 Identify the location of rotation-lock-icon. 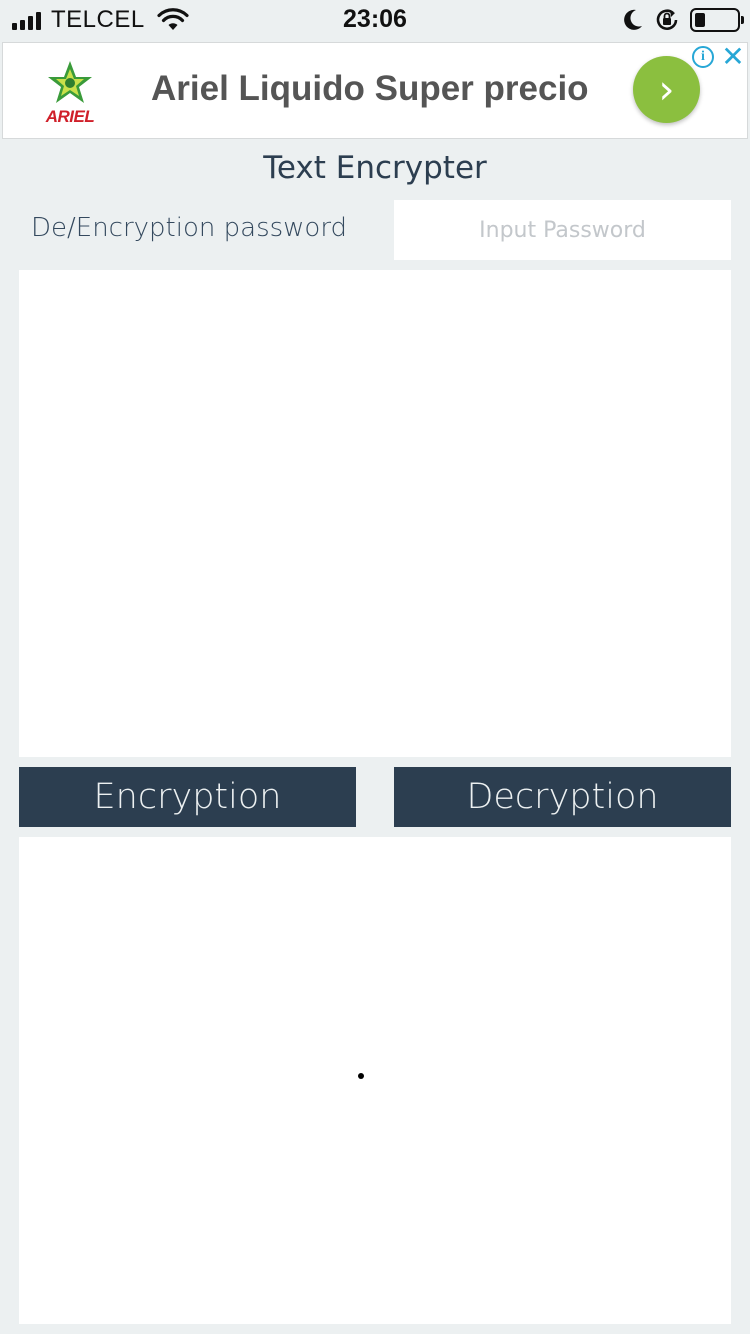
(667, 19).